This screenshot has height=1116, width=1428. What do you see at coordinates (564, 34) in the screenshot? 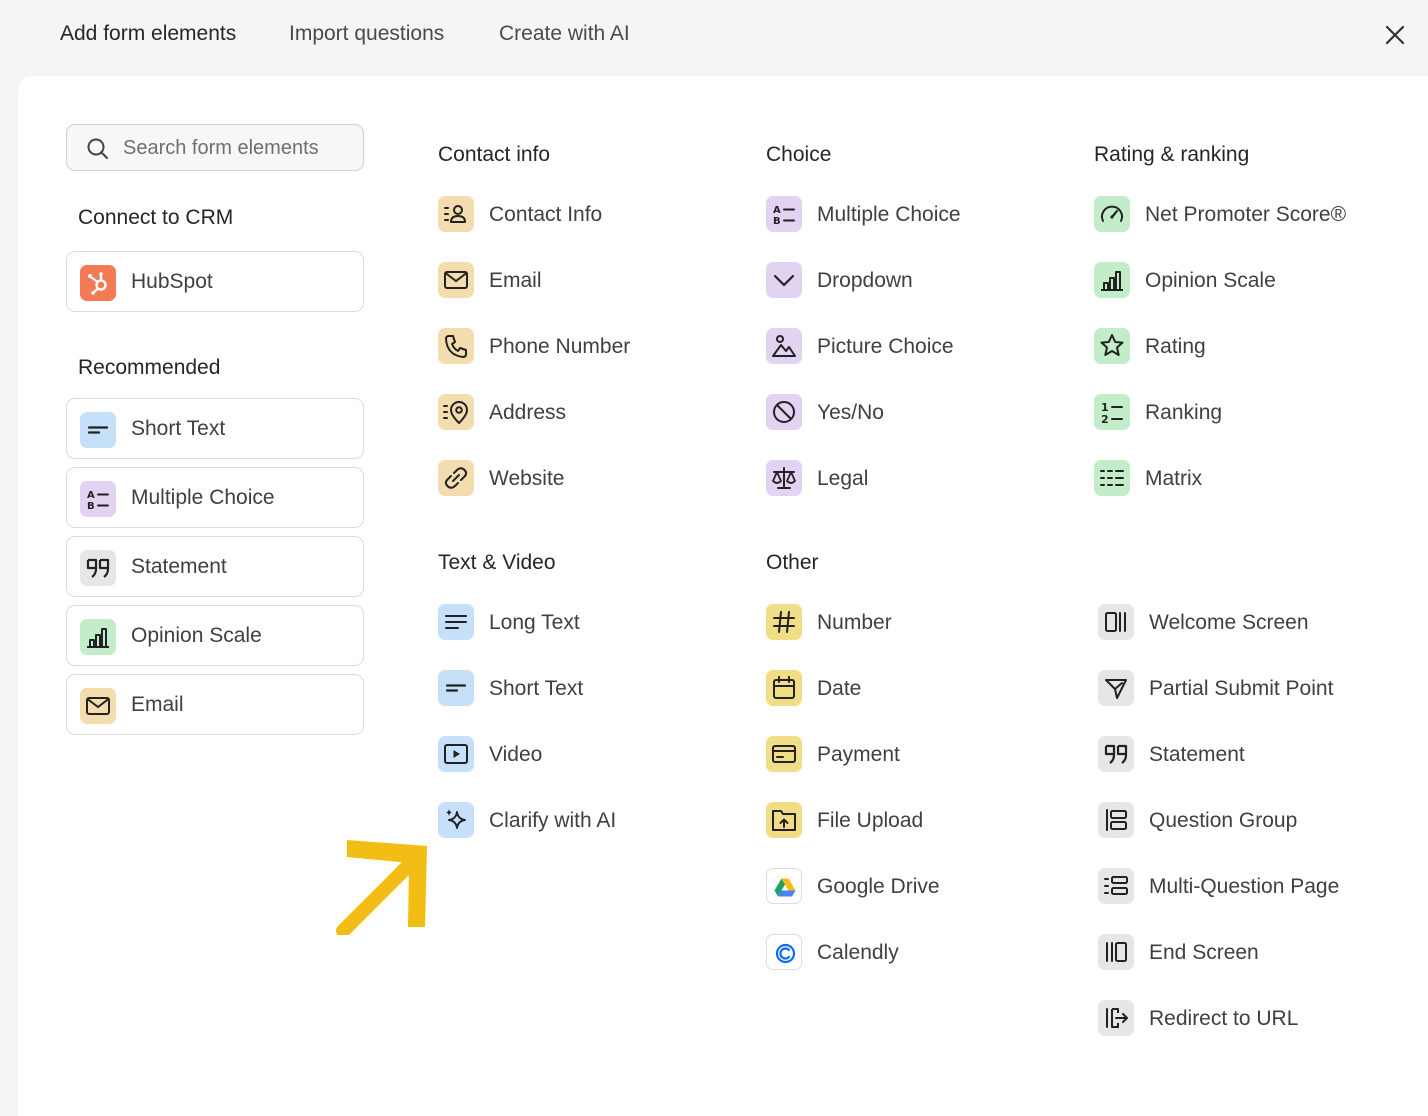
I see `tab-create-with-ai: Create with AI` at bounding box center [564, 34].